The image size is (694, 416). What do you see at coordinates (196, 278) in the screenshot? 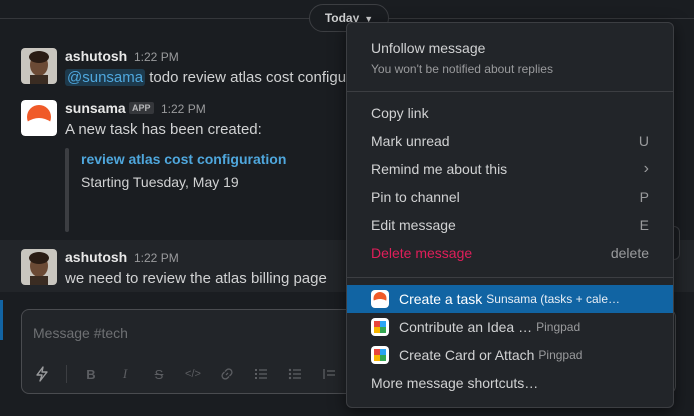
I see `message-body: we need to review the atlas billing page` at bounding box center [196, 278].